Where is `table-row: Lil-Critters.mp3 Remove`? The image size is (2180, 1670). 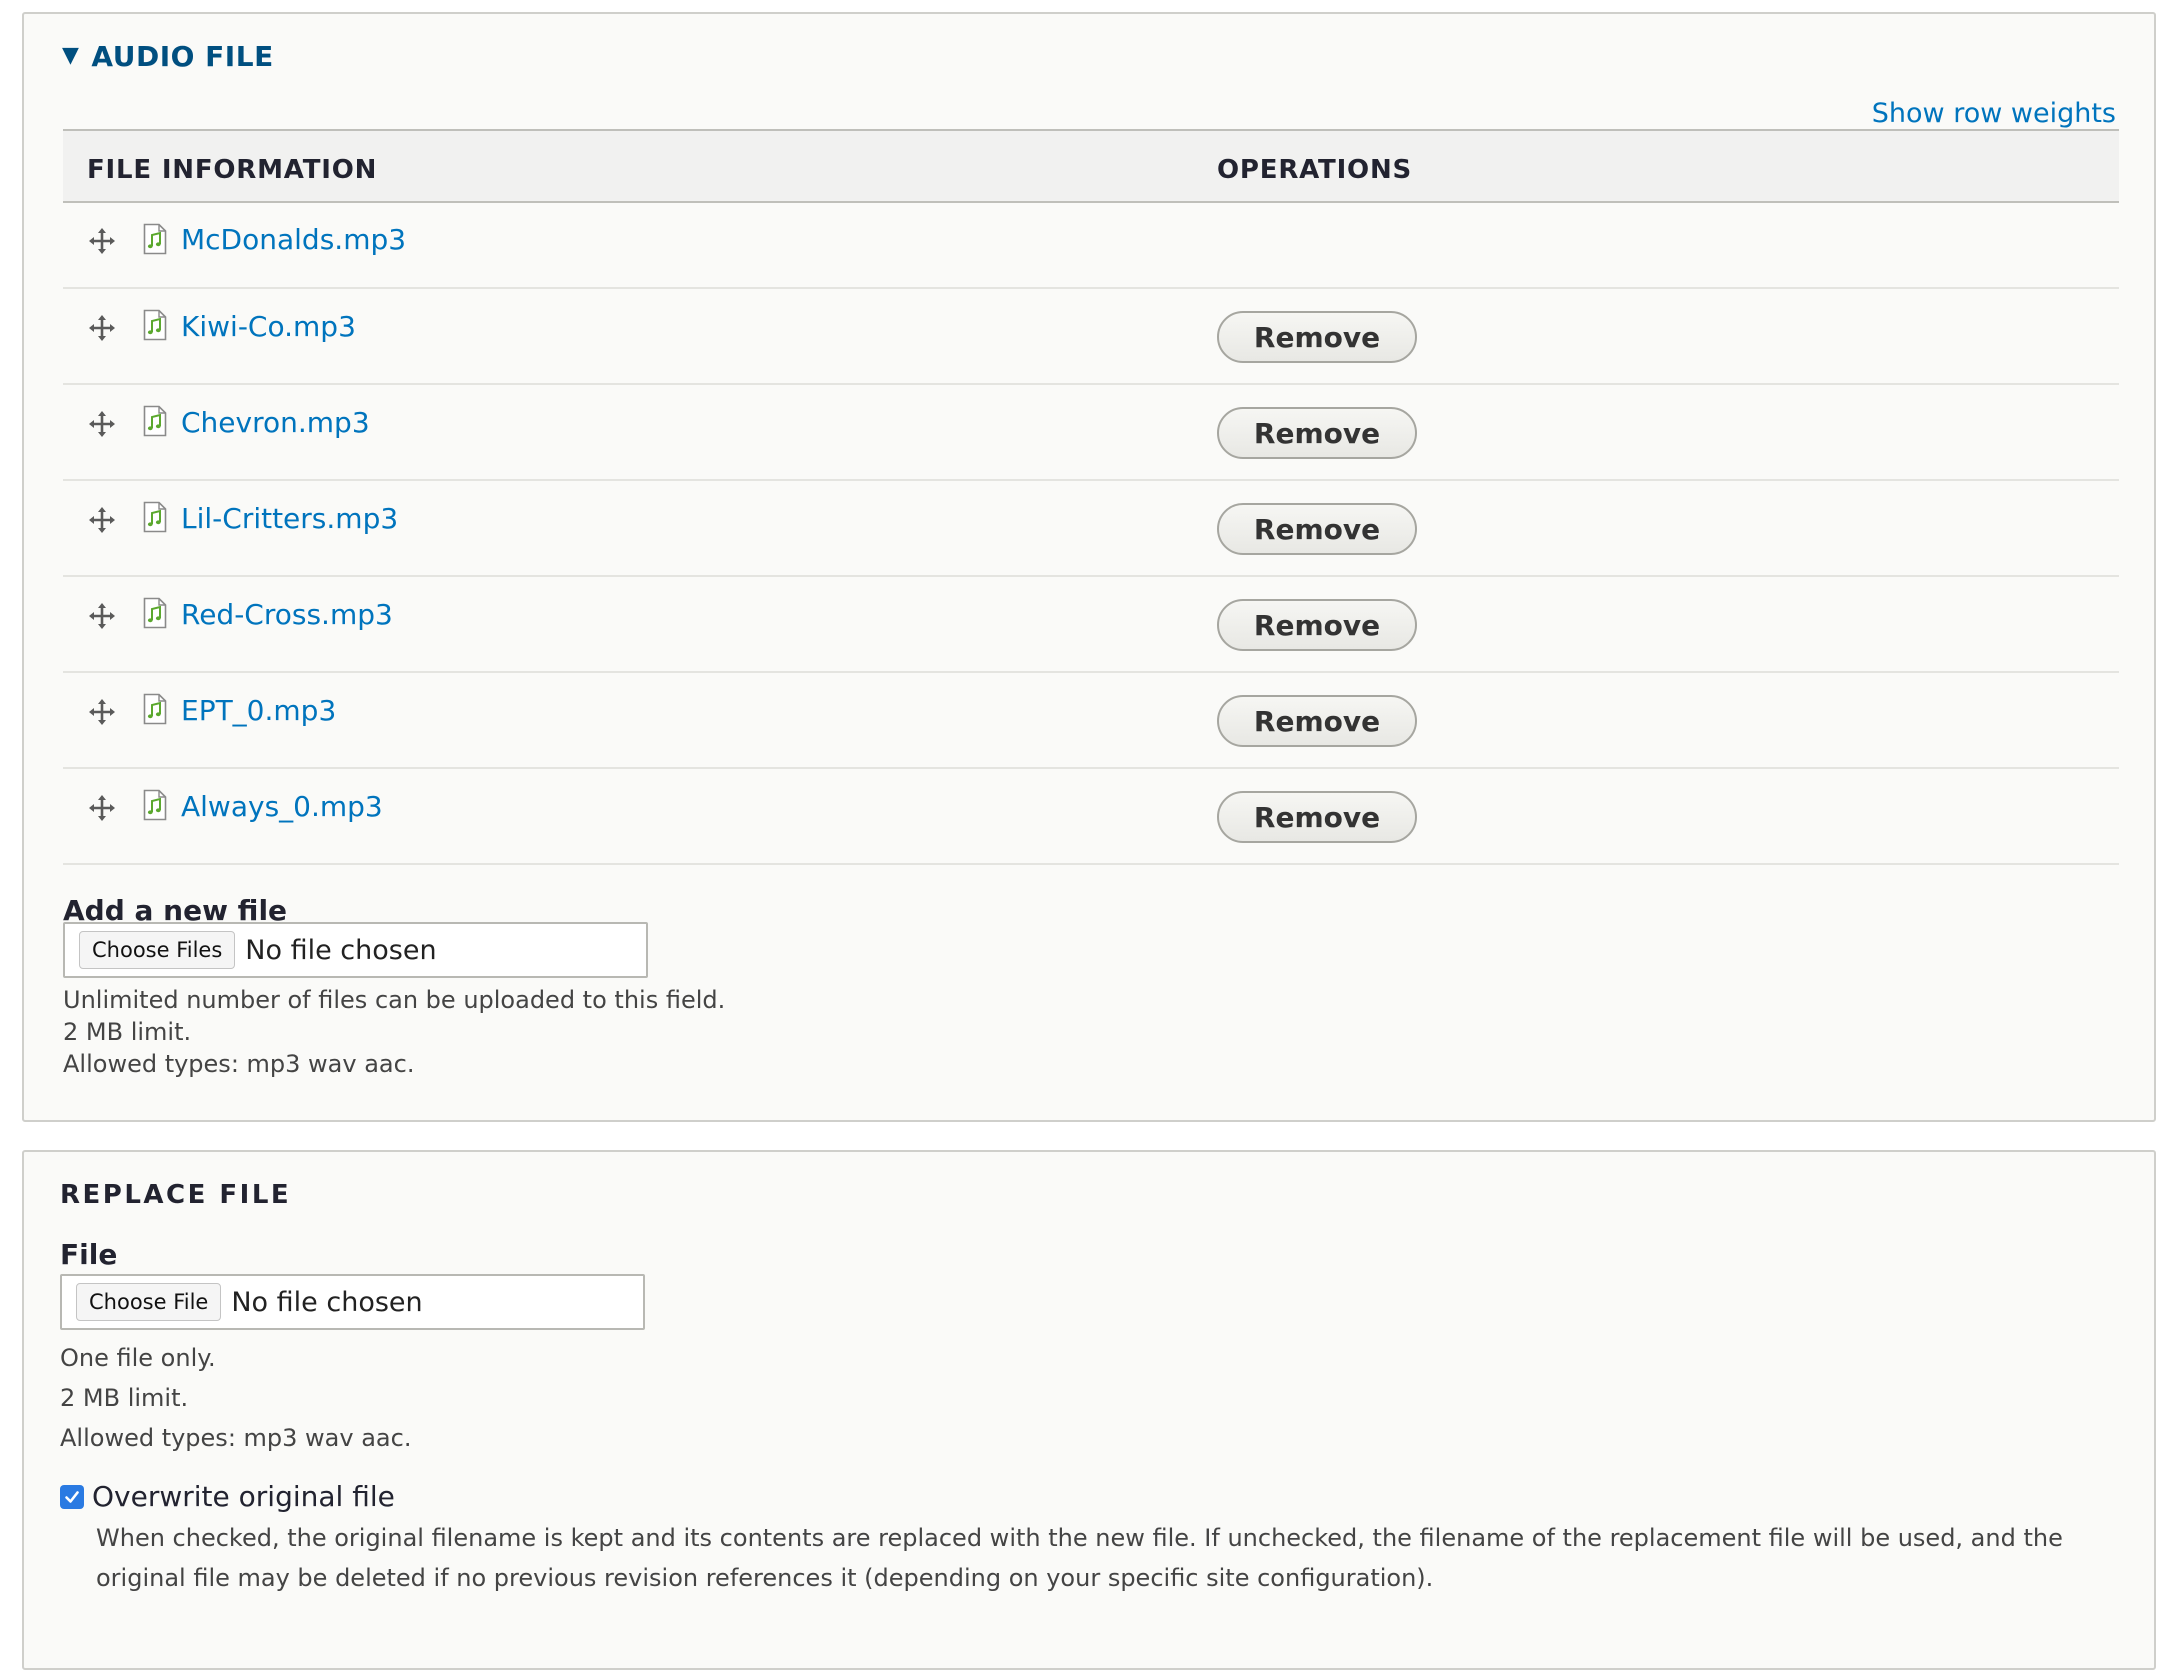
table-row: Lil-Critters.mp3 Remove is located at coordinates (1091, 529).